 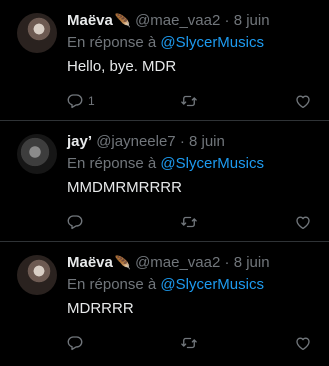 What do you see at coordinates (79, 141) in the screenshot?
I see `display-name: jay’` at bounding box center [79, 141].